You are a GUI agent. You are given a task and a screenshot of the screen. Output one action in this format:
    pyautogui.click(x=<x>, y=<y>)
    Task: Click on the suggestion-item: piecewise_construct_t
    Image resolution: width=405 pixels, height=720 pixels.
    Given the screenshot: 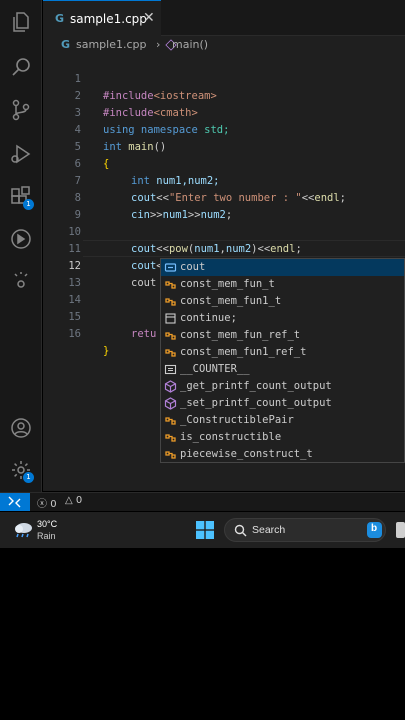 What is the action you would take?
    pyautogui.click(x=282, y=454)
    